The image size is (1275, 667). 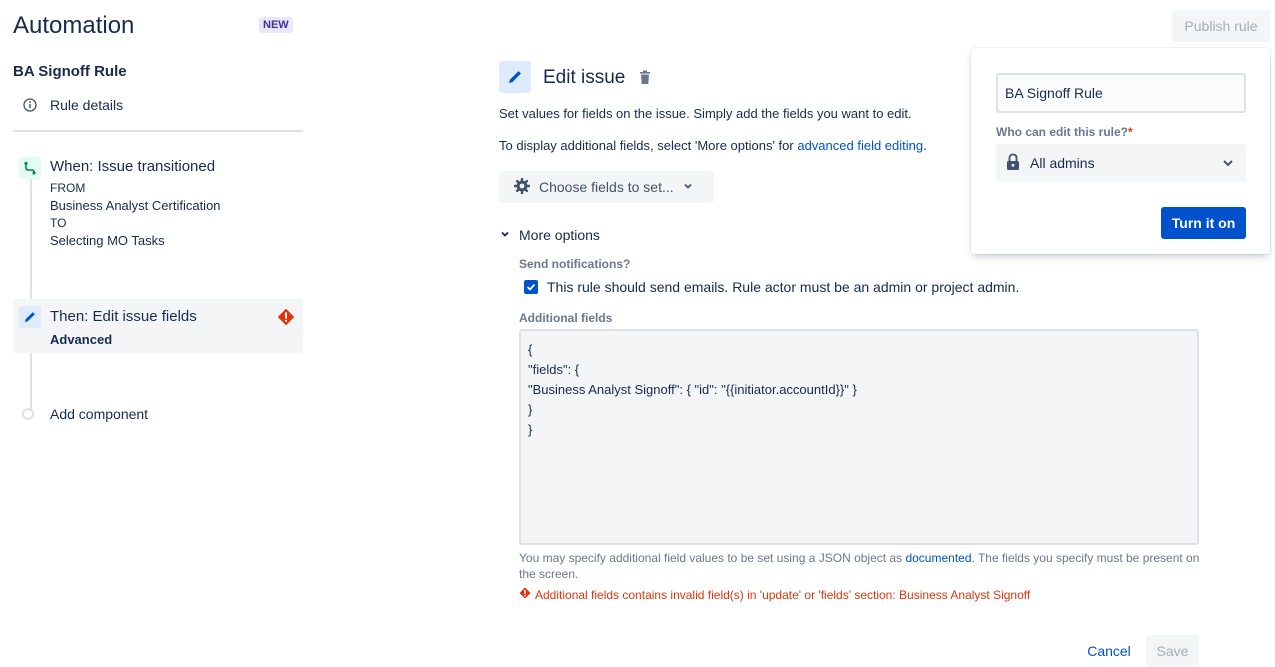 What do you see at coordinates (1121, 163) in the screenshot?
I see `who-can-edit-select: All admins` at bounding box center [1121, 163].